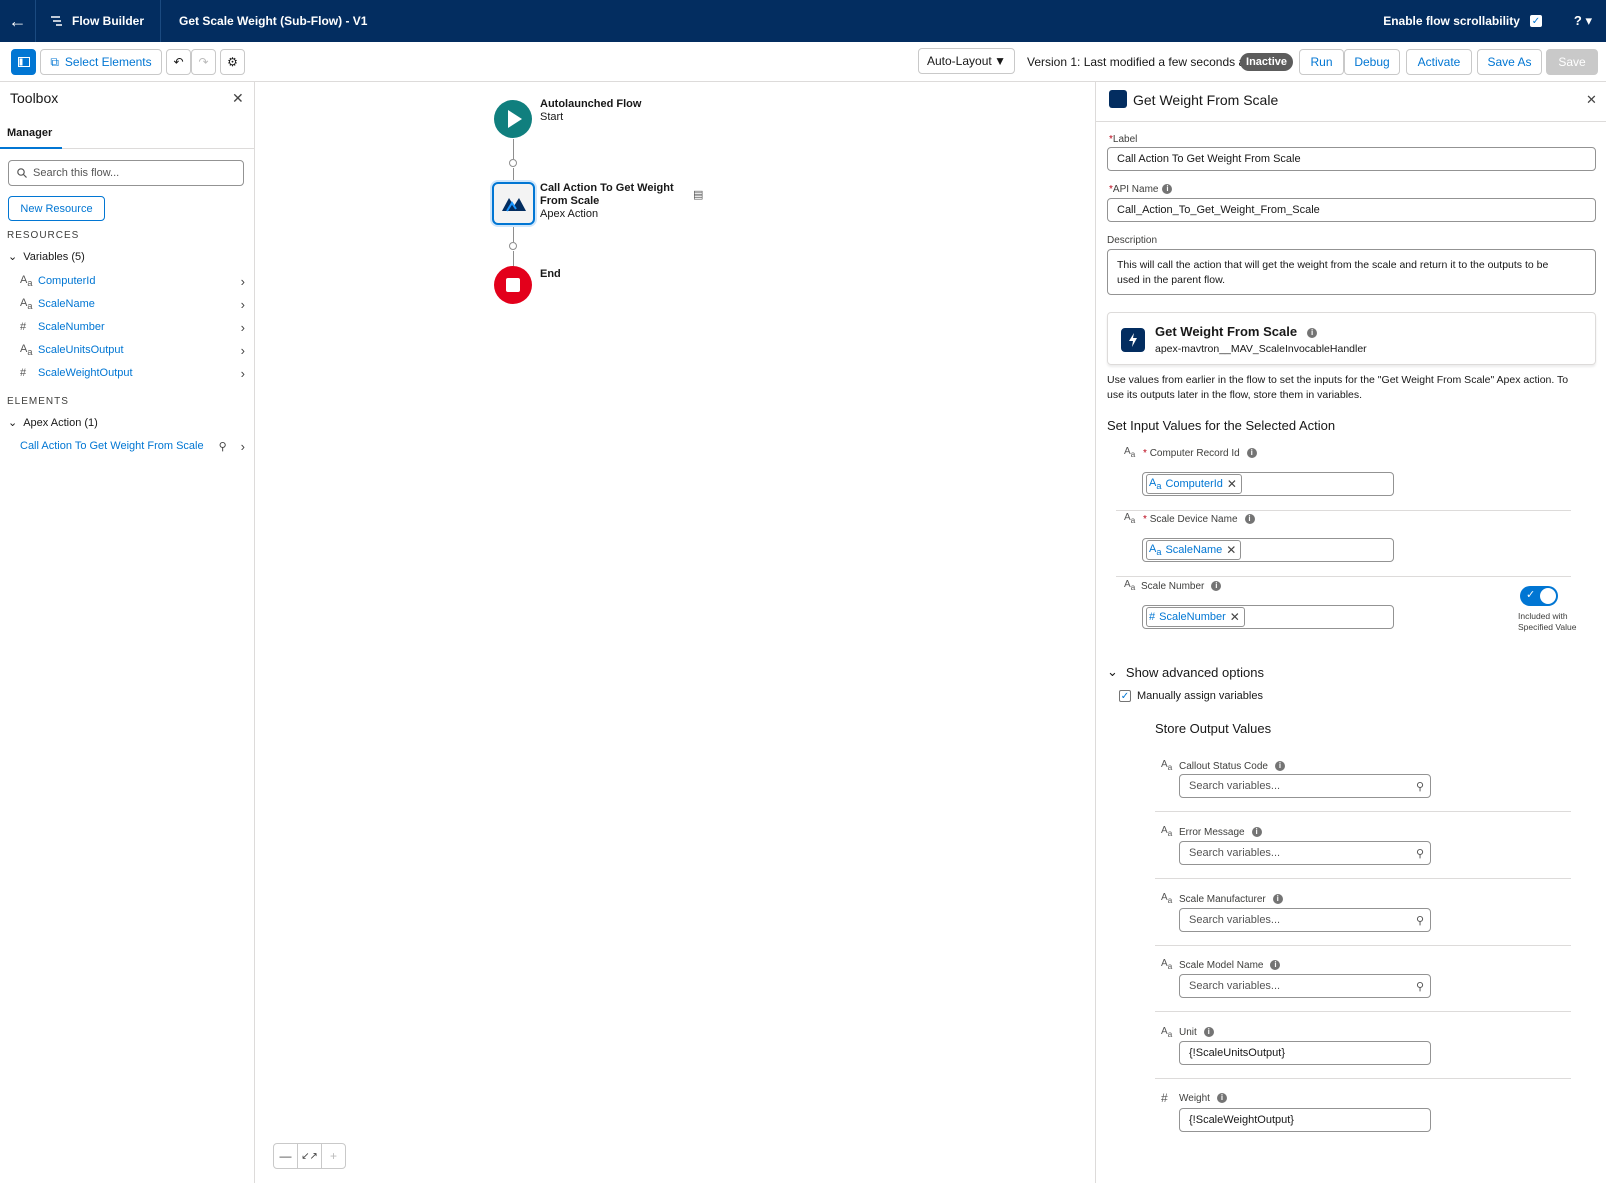  I want to click on chevron-down-icon: ▼, so click(1000, 61).